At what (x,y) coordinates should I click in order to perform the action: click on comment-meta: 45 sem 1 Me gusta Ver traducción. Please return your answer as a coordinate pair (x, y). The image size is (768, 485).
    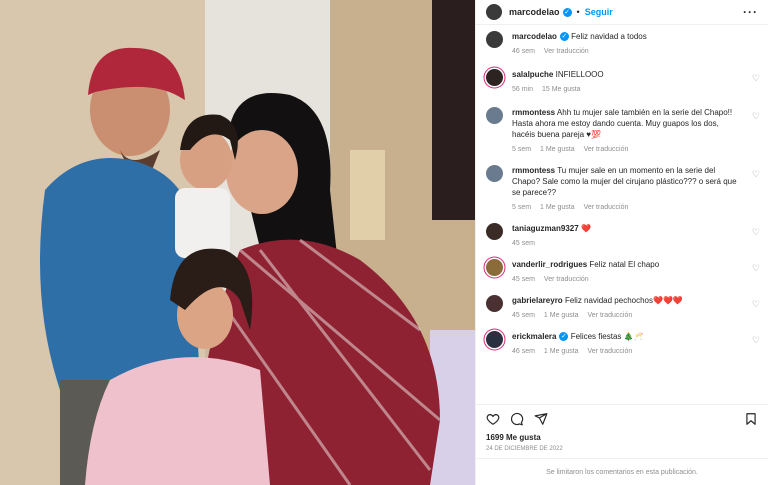
    Looking at the image, I should click on (627, 315).